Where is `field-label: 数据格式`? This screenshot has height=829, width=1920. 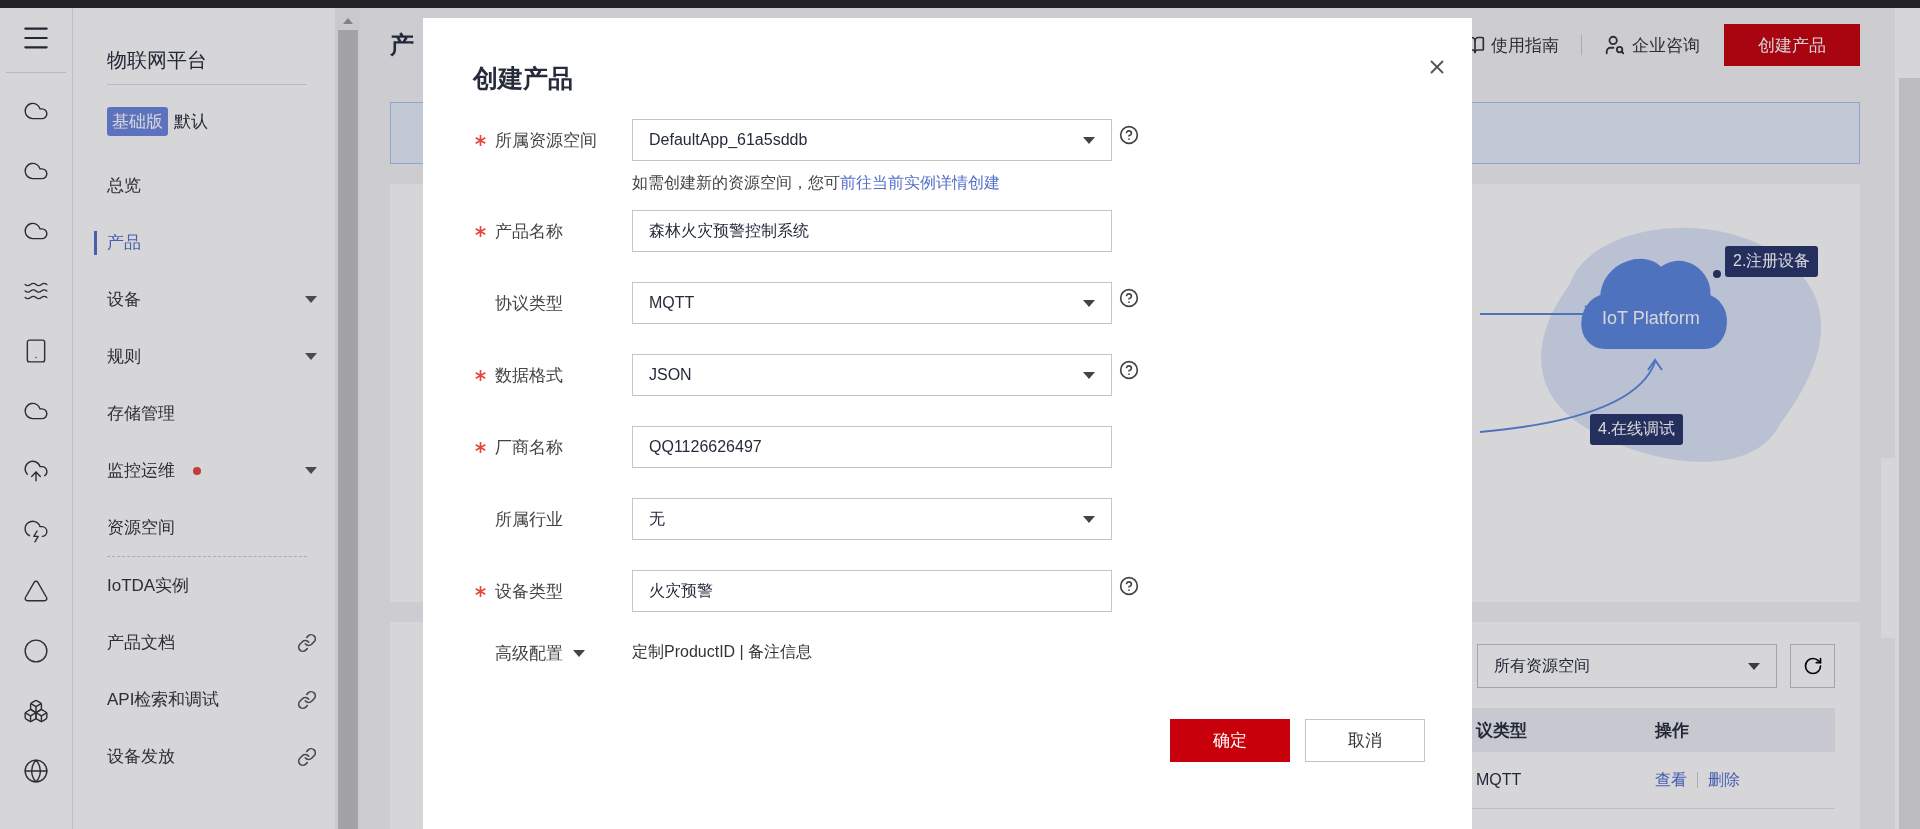 field-label: 数据格式 is located at coordinates (552, 375).